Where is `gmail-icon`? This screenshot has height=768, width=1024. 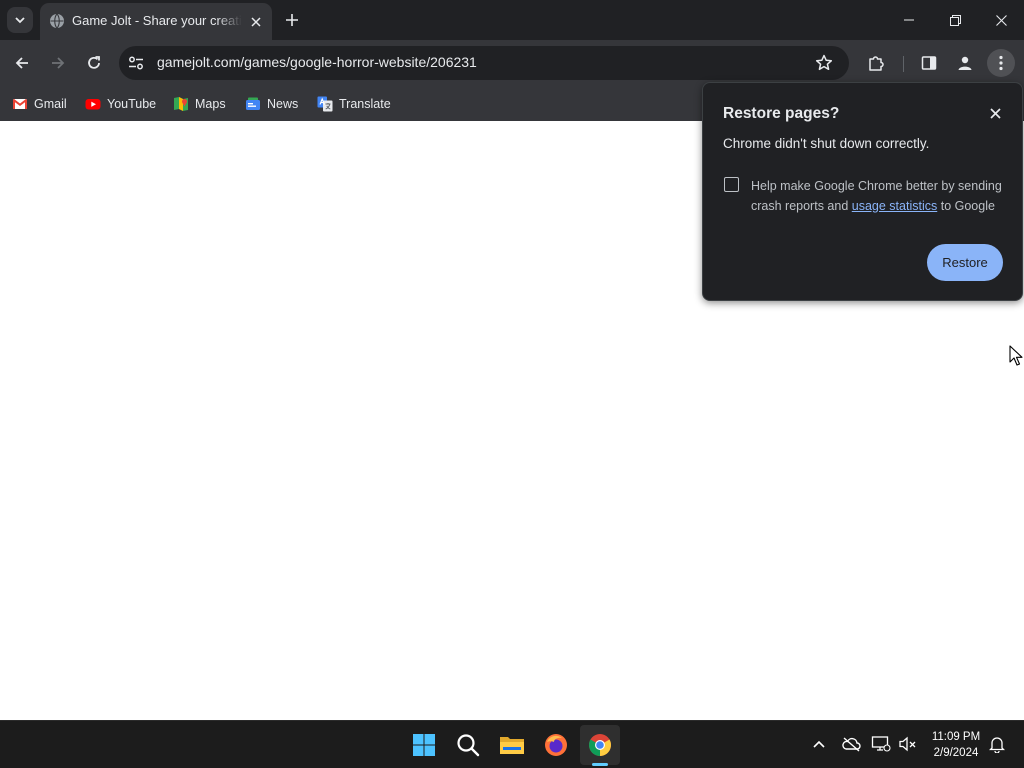
gmail-icon is located at coordinates (20, 104).